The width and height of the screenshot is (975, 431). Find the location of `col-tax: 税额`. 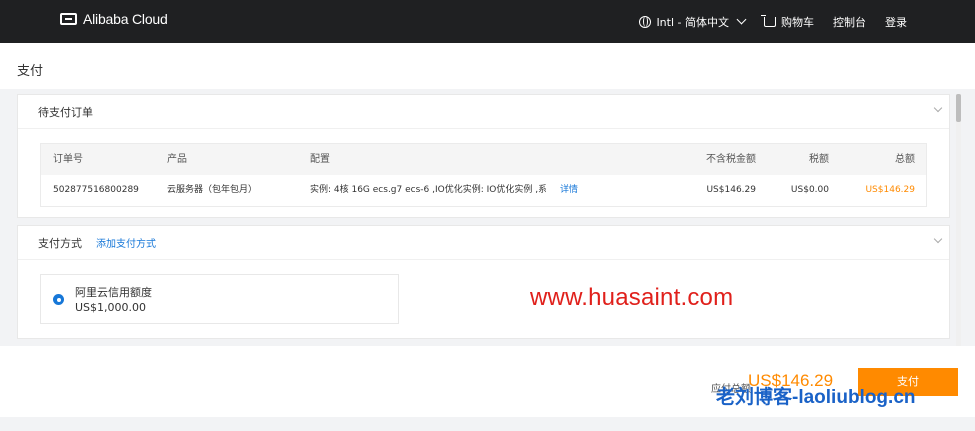

col-tax: 税额 is located at coordinates (819, 159).